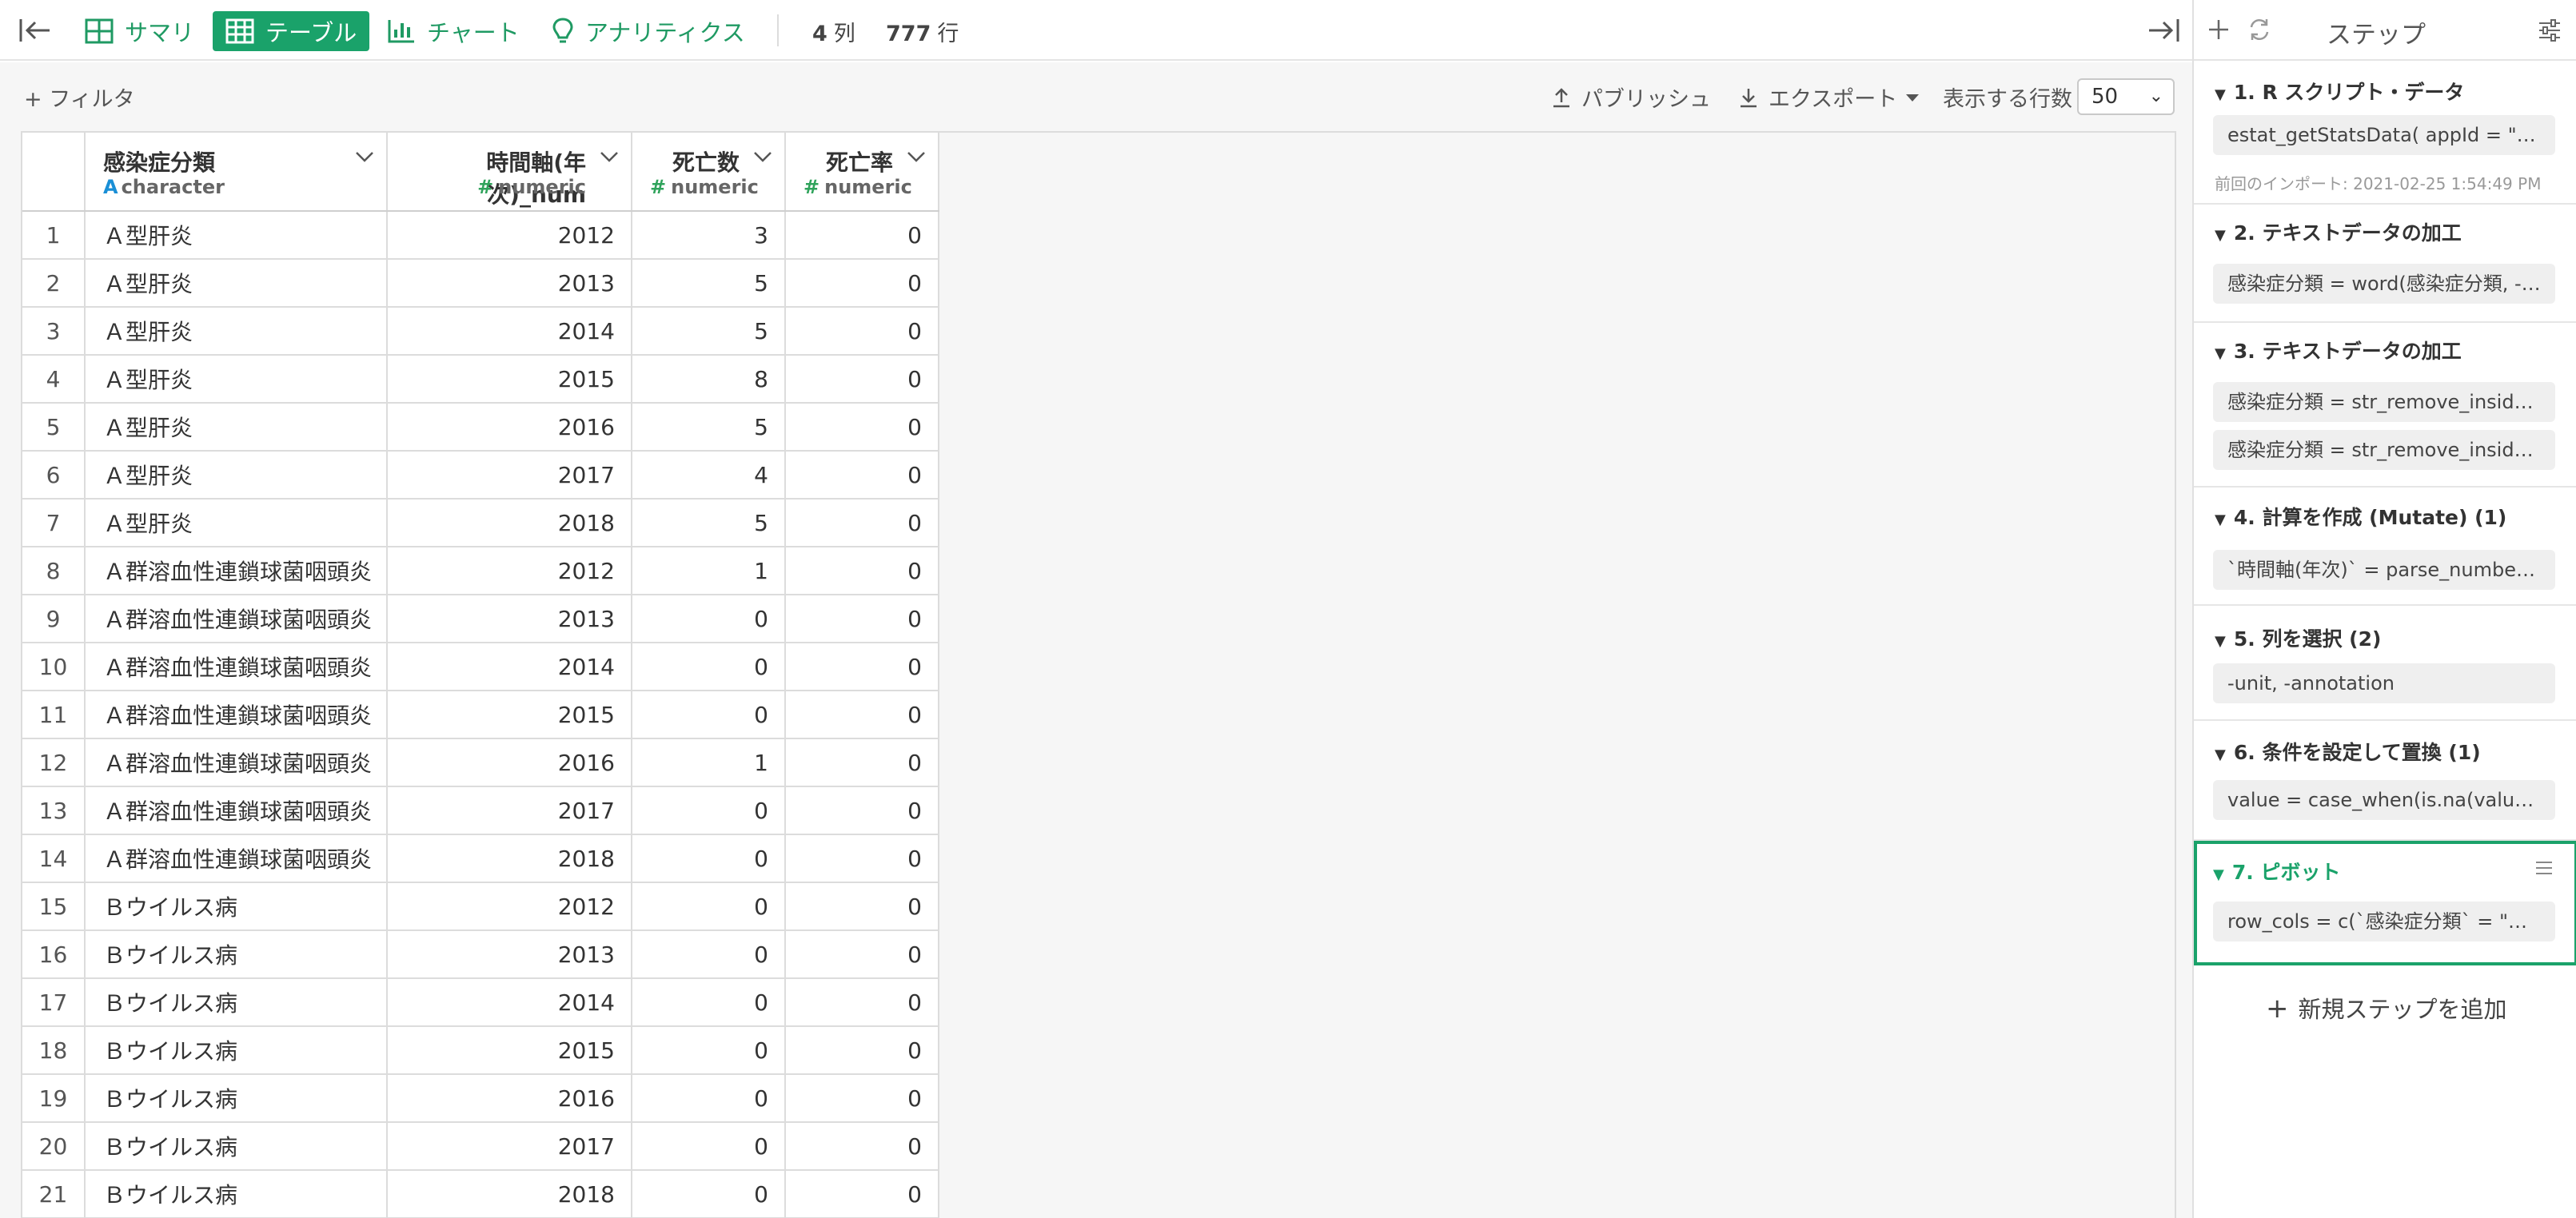 The height and width of the screenshot is (1218, 2576). What do you see at coordinates (54, 1050) in the screenshot?
I see `row-index-cell: 18` at bounding box center [54, 1050].